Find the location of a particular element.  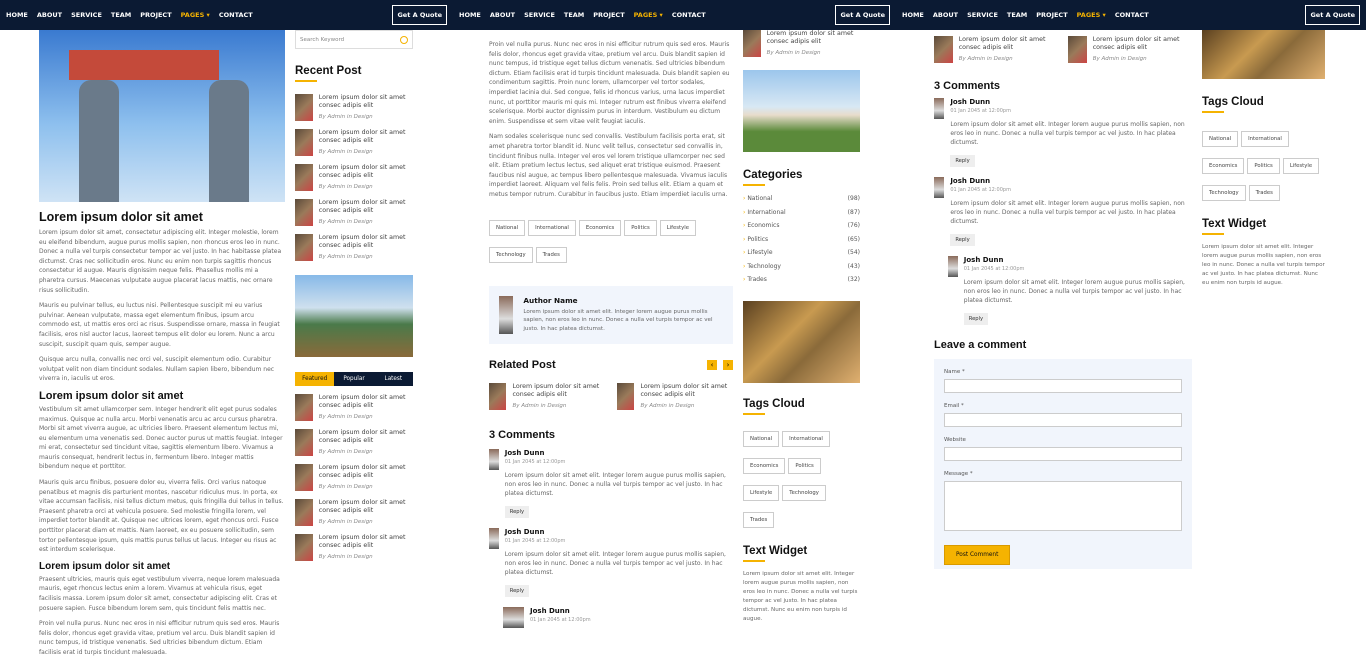

search-box: Search Keyword is located at coordinates (354, 39).